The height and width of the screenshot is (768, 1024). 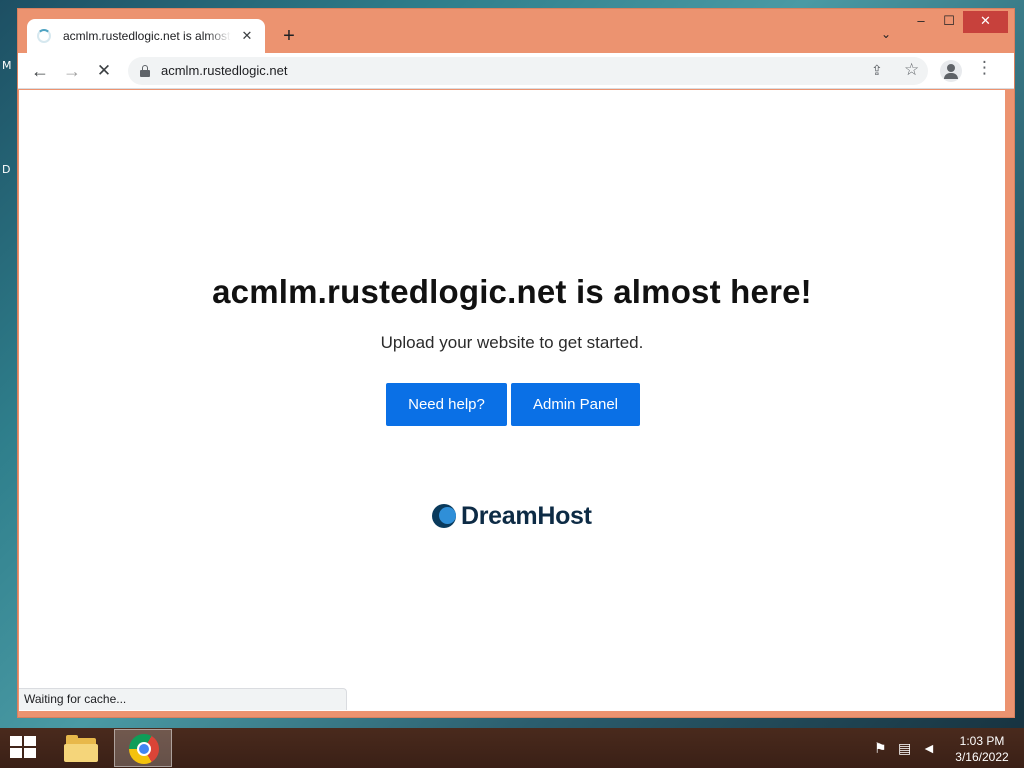 I want to click on loading-spinner-icon, so click(x=44, y=36).